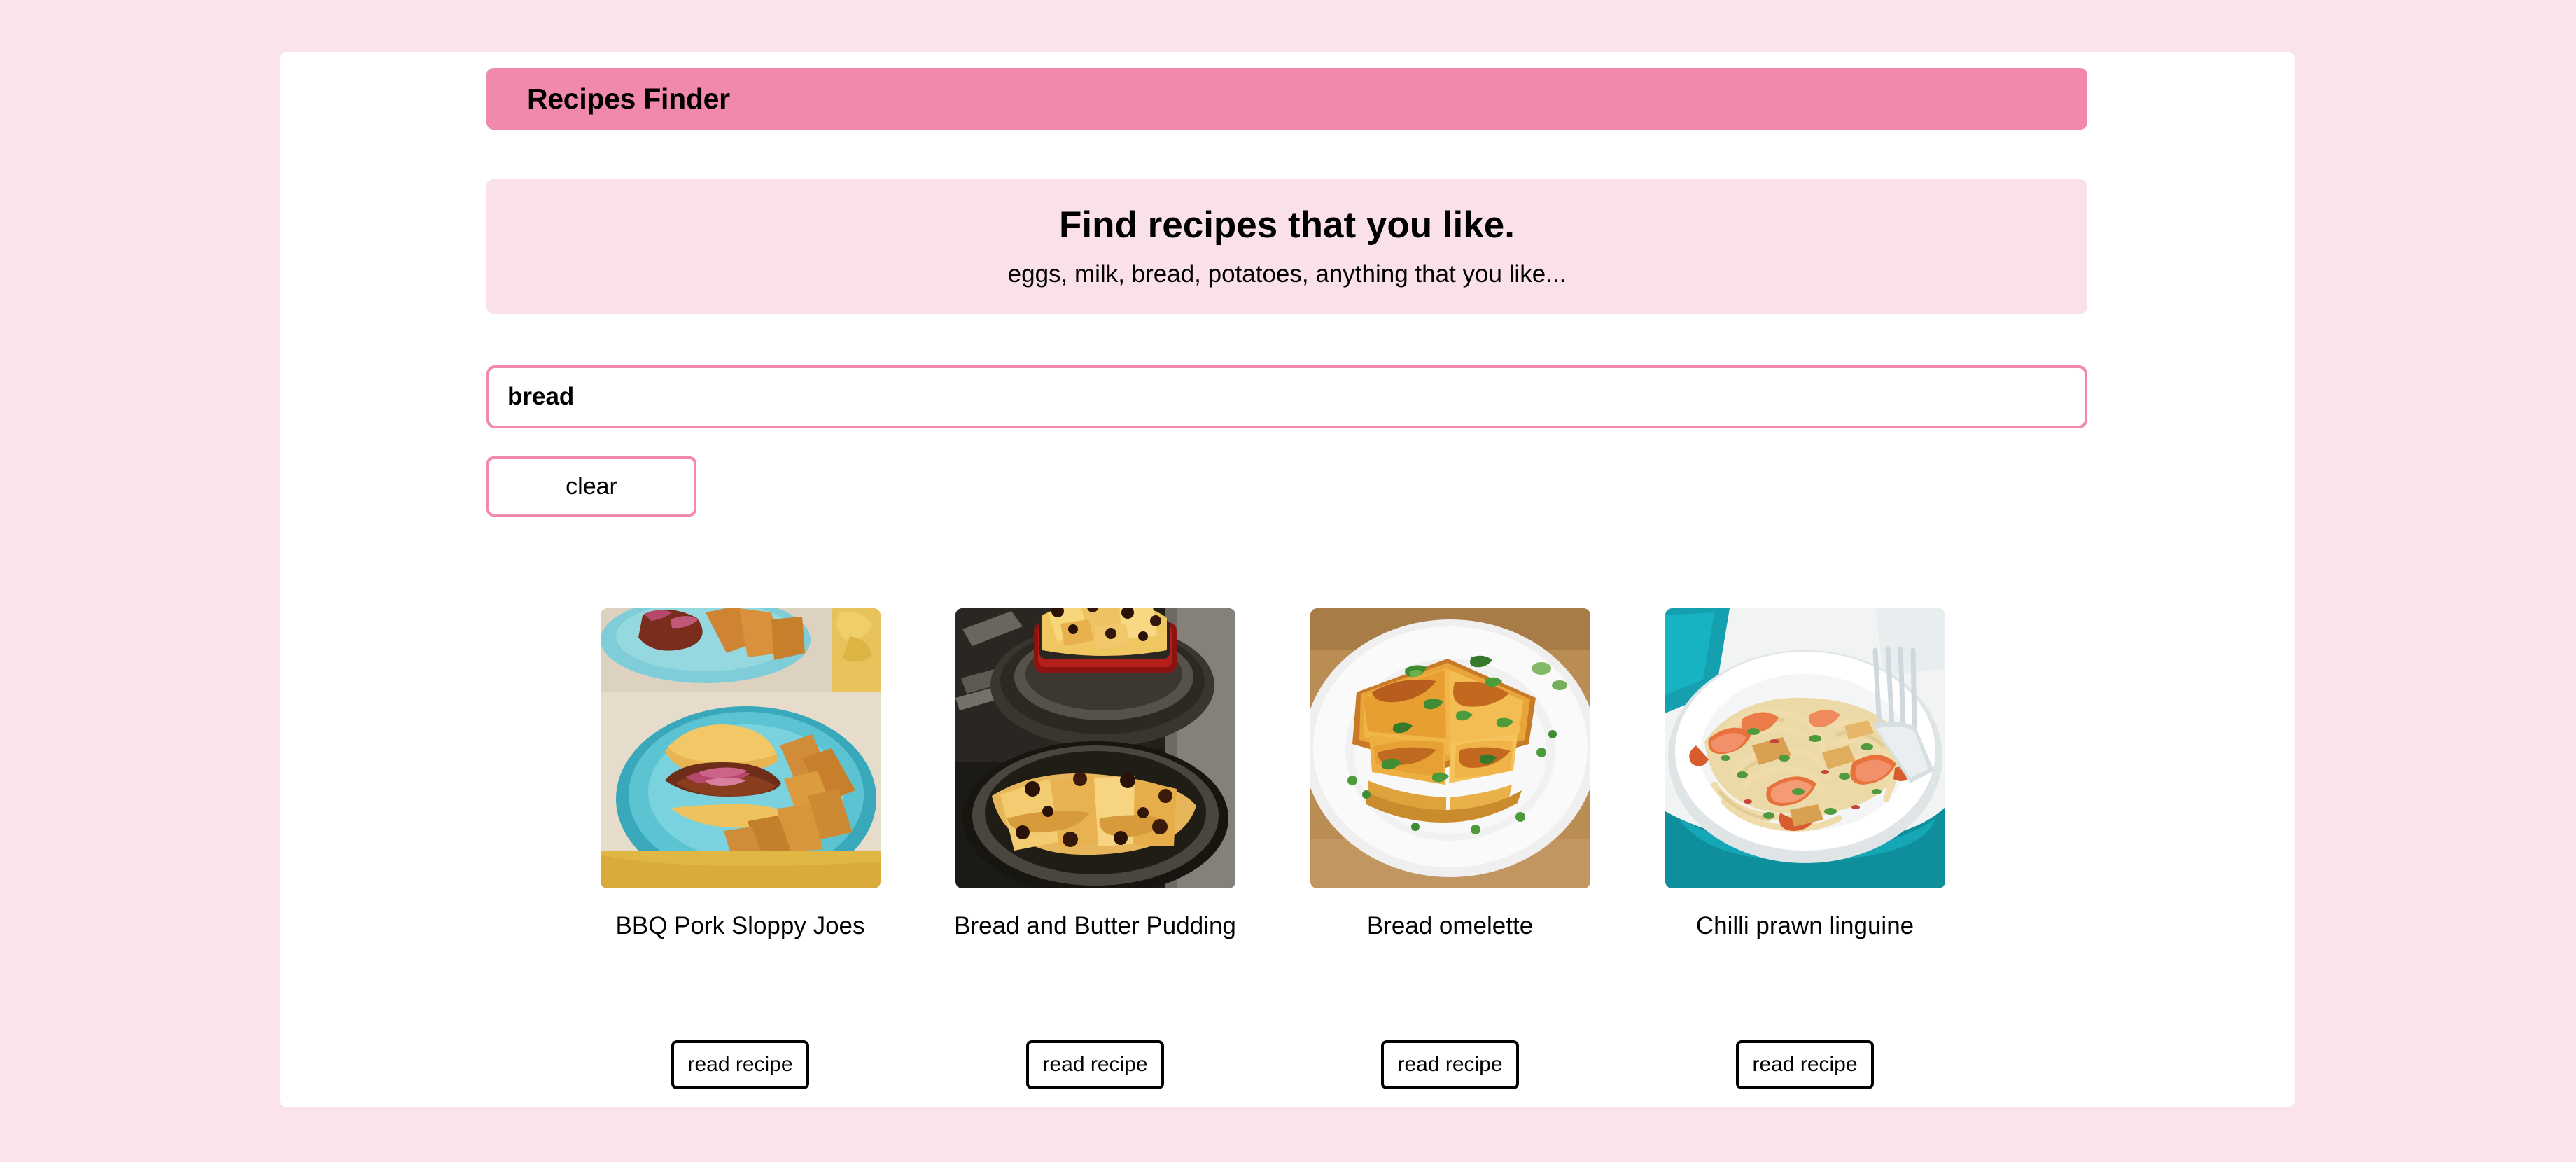 This screenshot has width=2576, height=1162. Describe the element at coordinates (1287, 225) in the screenshot. I see `hero-heading: Find recipes that you like.` at that location.